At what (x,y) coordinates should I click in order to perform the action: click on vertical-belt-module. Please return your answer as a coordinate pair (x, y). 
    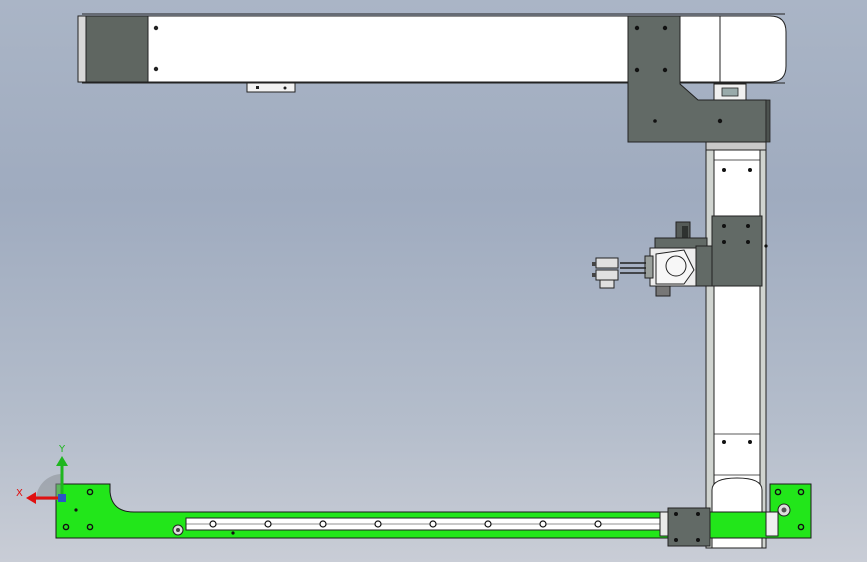
    Looking at the image, I should click on (736, 345).